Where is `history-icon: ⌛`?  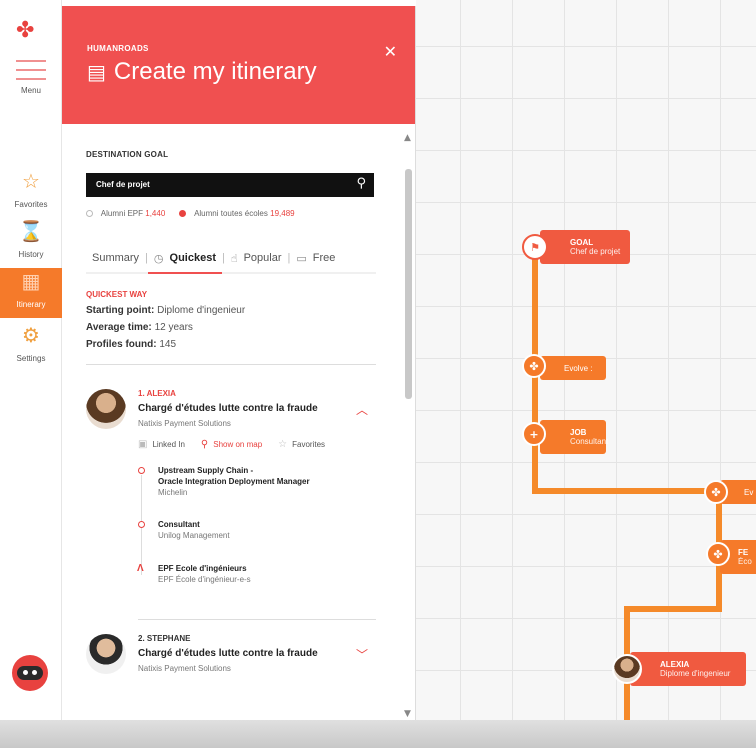
history-icon: ⌛ is located at coordinates (31, 231).